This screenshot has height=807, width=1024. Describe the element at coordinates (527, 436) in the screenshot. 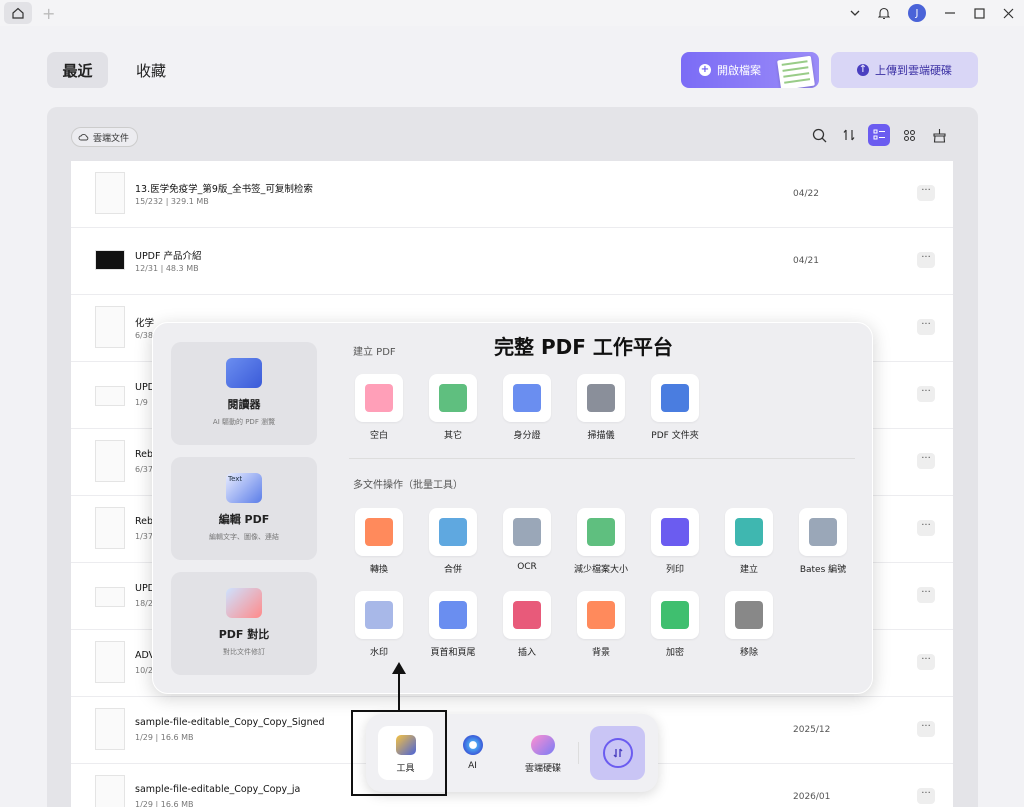

I see `tool-label: 身分證` at that location.